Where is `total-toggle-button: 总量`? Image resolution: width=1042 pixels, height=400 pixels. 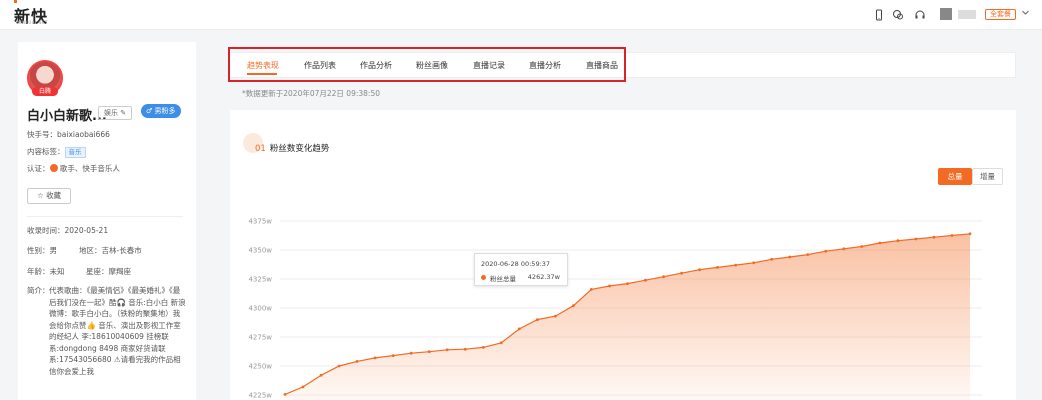
total-toggle-button: 总量 is located at coordinates (955, 176).